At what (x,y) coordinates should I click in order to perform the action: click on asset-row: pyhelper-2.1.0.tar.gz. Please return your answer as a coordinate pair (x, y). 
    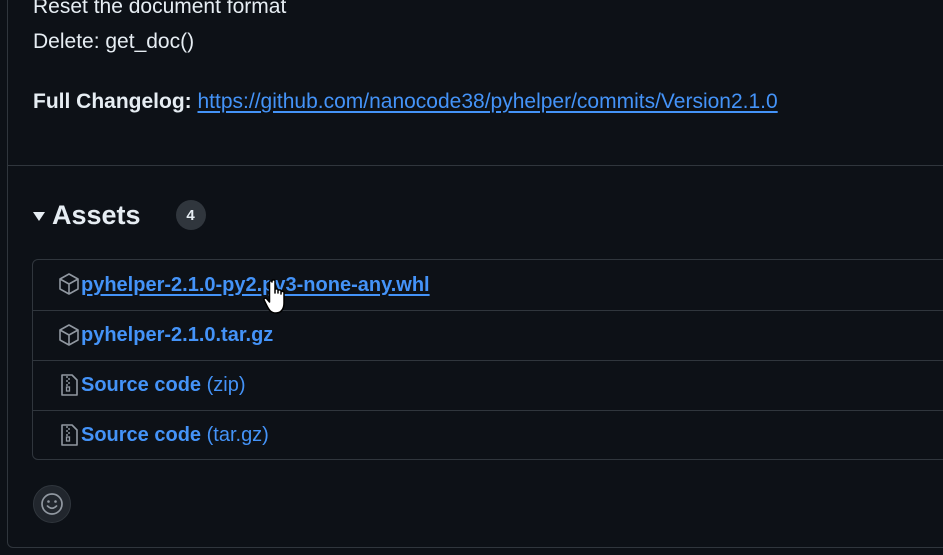
    Looking at the image, I should click on (488, 335).